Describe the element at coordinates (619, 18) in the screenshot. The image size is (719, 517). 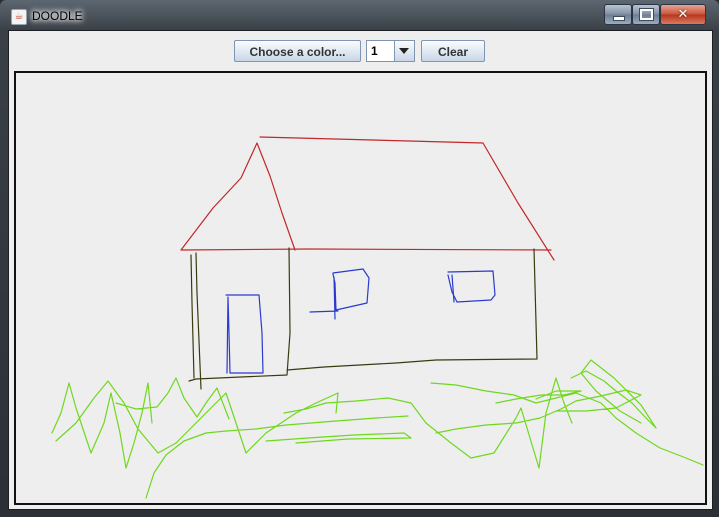
I see `minimize-icon` at that location.